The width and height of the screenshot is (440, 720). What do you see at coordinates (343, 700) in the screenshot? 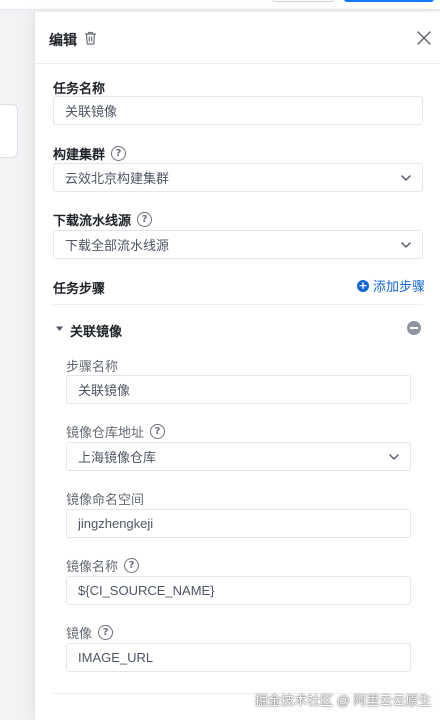
I see `watermark: 掘金技术社区 @ 阿里云云原生` at bounding box center [343, 700].